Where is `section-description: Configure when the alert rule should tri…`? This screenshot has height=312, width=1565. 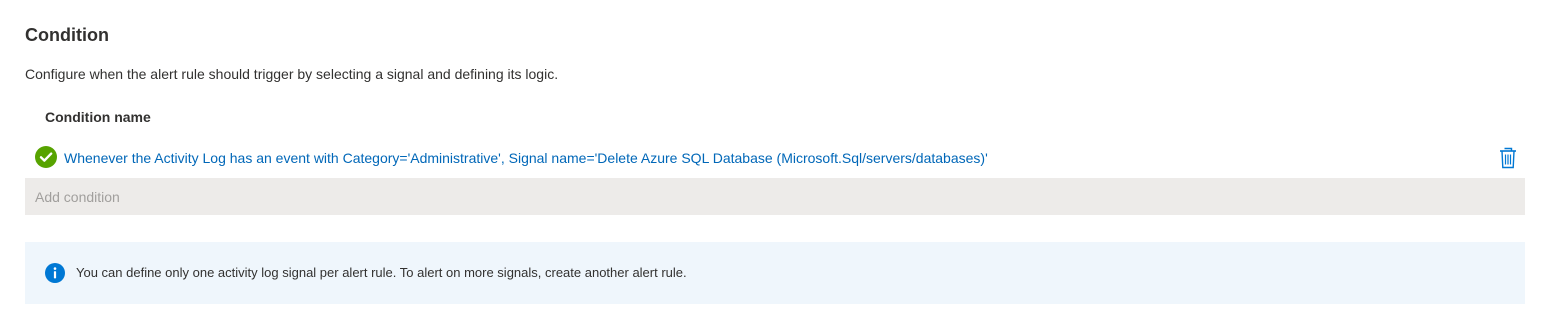 section-description: Configure when the alert rule should tri… is located at coordinates (292, 74).